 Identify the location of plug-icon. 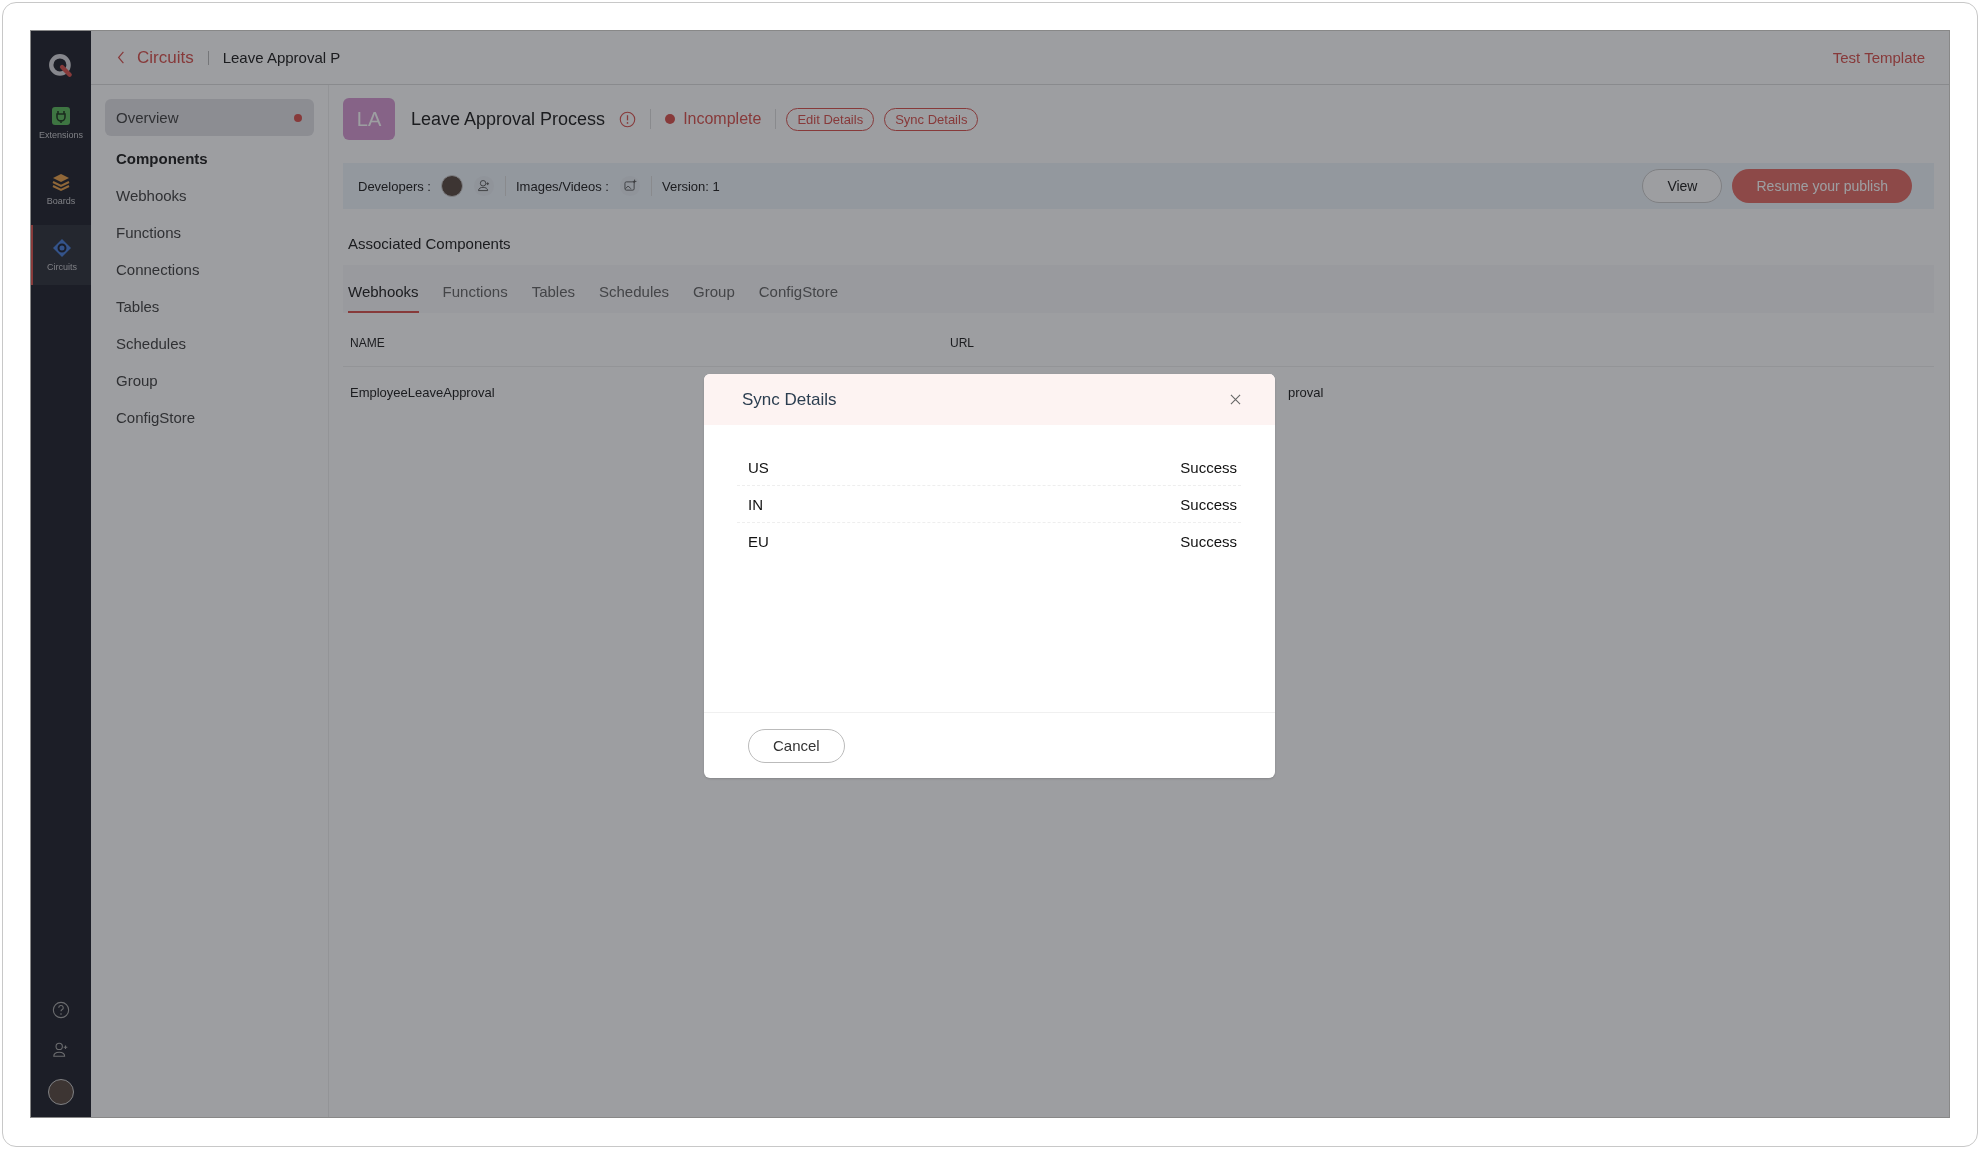
(61, 116).